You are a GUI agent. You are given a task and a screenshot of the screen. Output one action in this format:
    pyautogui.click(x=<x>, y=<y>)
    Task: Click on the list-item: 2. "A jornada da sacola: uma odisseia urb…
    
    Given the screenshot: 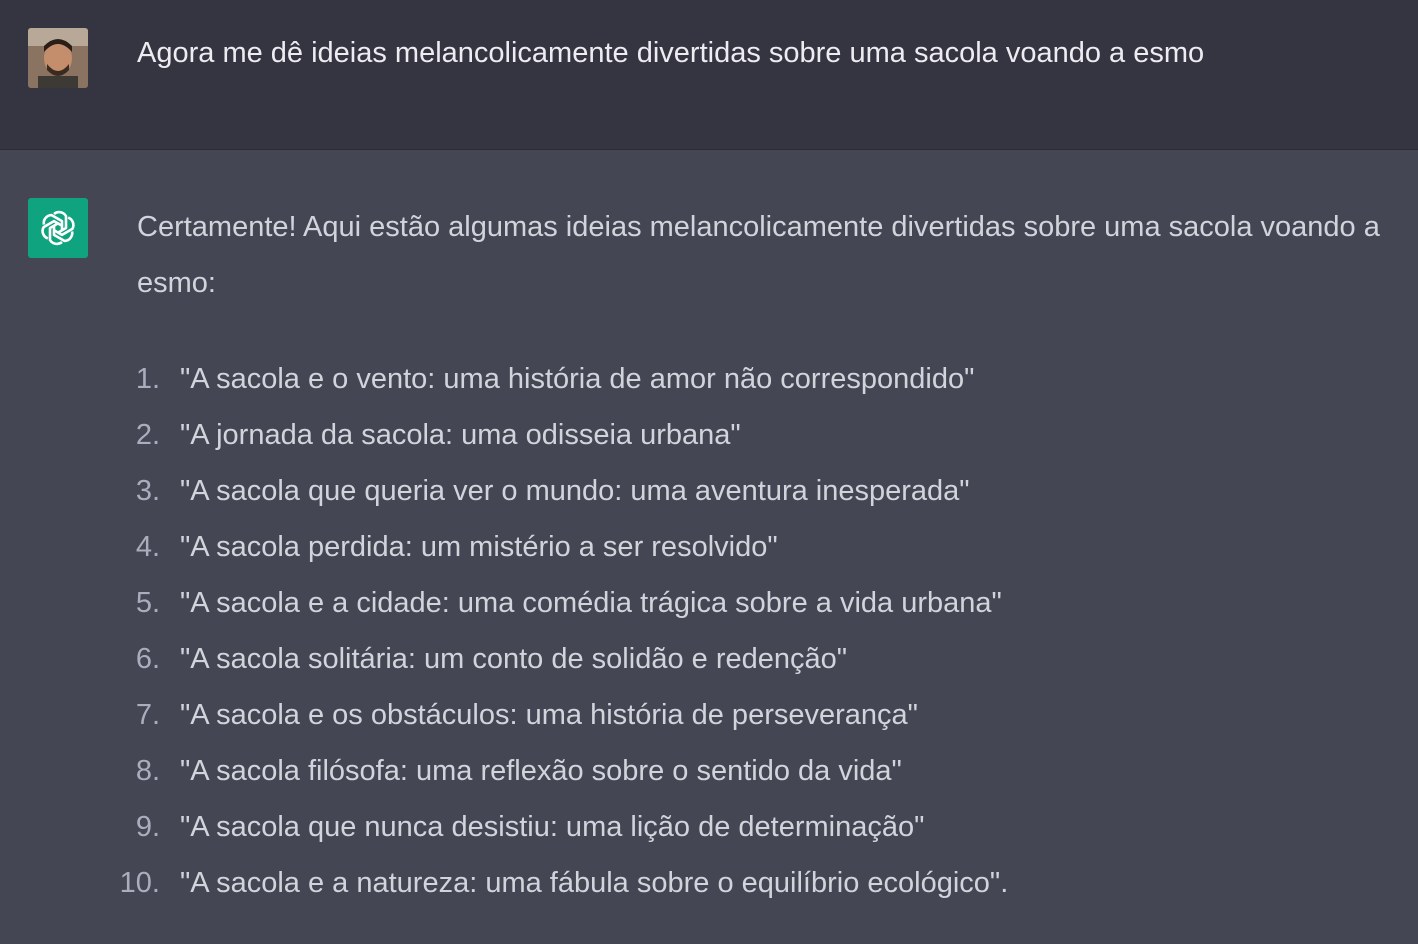 What is the action you would take?
    pyautogui.click(x=504, y=435)
    